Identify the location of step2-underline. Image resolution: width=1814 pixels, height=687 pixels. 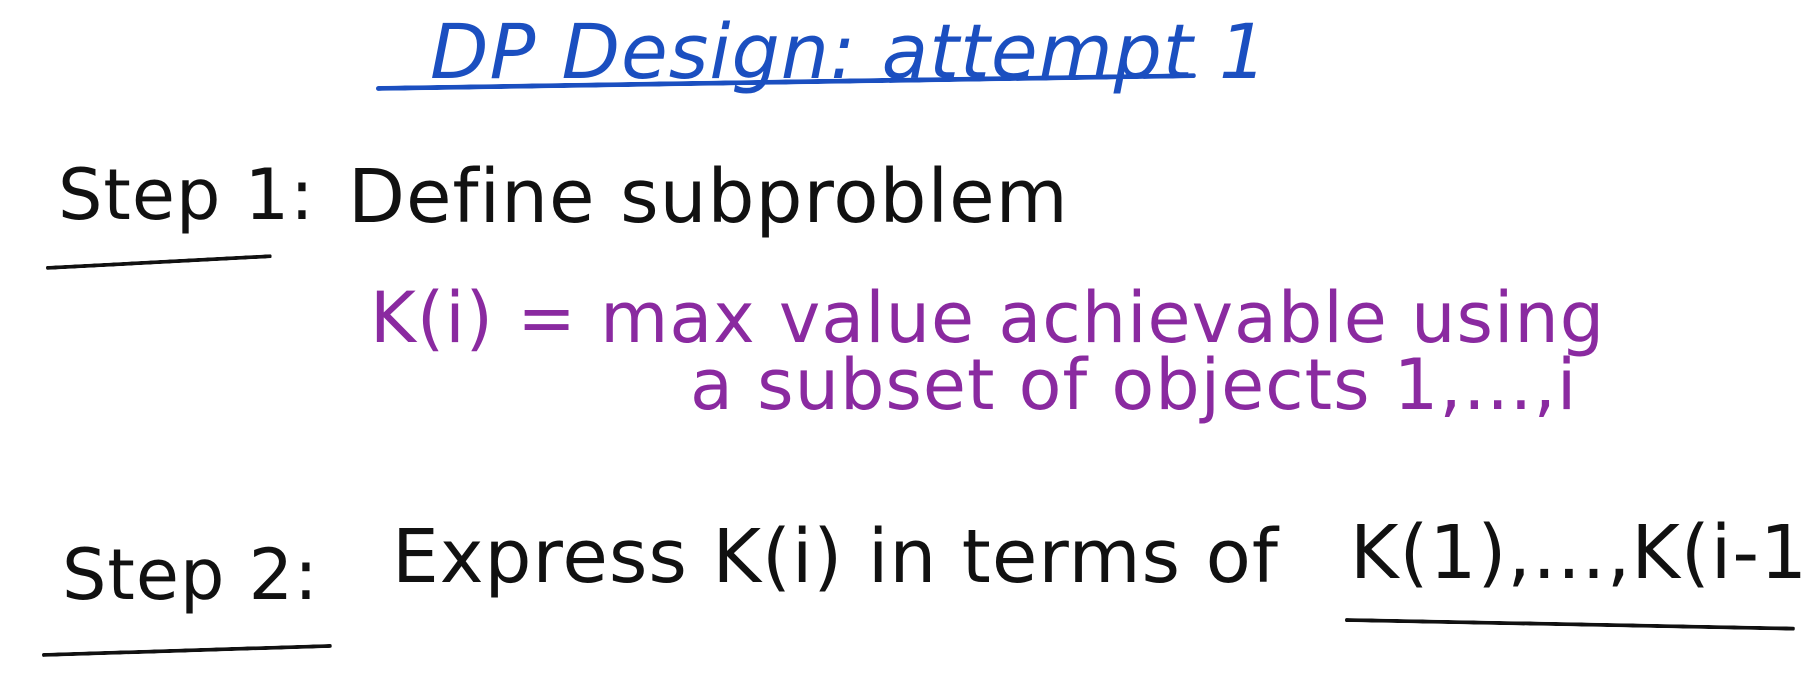
(186, 650).